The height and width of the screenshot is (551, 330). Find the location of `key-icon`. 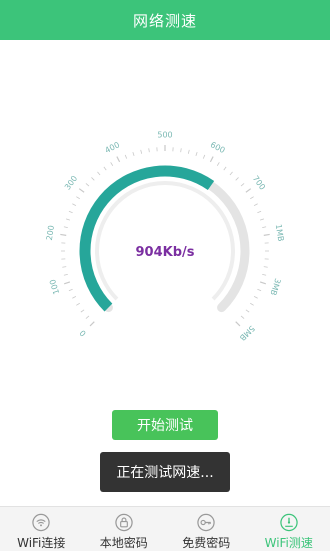

key-icon is located at coordinates (206, 522).